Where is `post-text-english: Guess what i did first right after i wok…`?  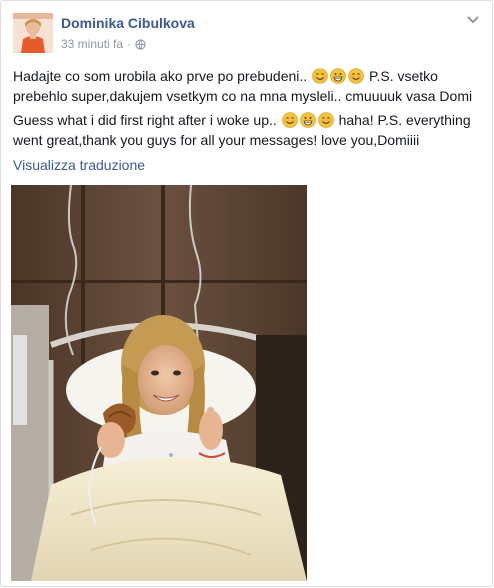 post-text-english: Guess what i did first right after i wok… is located at coordinates (247, 130).